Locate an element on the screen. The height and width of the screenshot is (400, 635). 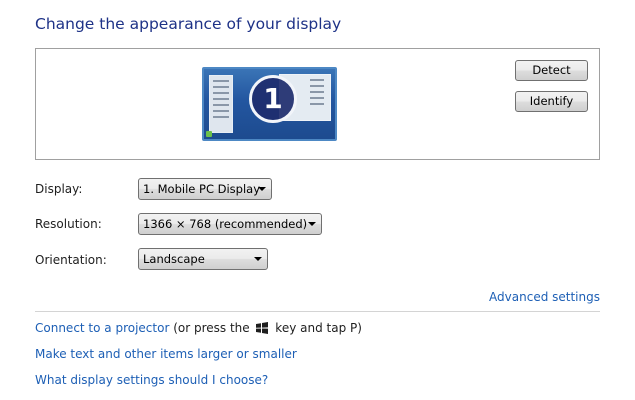
orientation-dropdown-value: Landscape is located at coordinates (174, 259).